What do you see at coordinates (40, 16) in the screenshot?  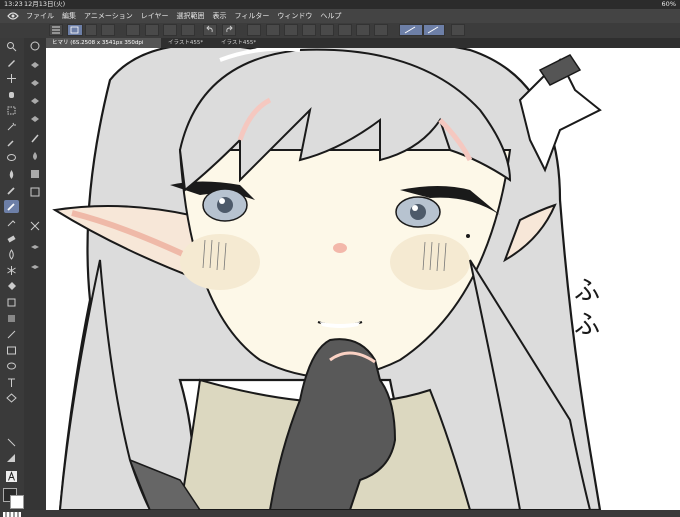 I see `menu-file: ファイル` at bounding box center [40, 16].